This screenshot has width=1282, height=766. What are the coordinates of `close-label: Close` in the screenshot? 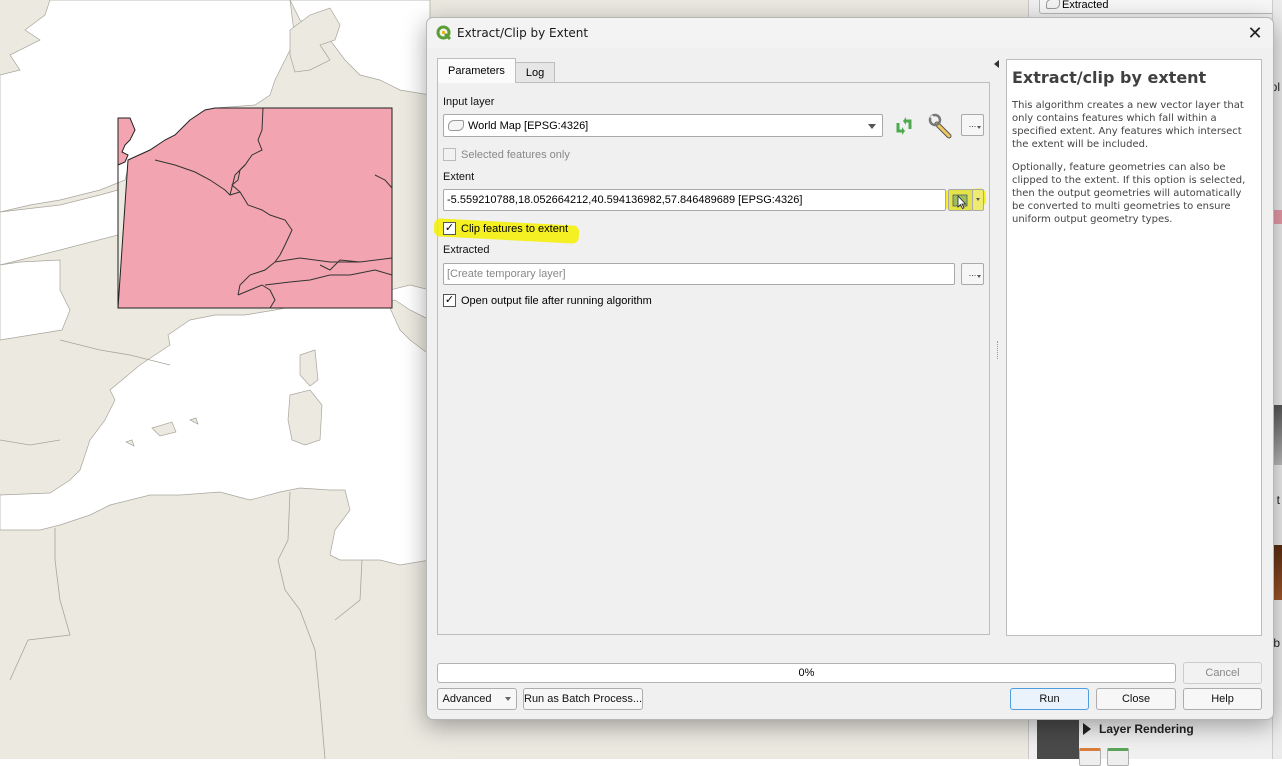 It's located at (1136, 699).